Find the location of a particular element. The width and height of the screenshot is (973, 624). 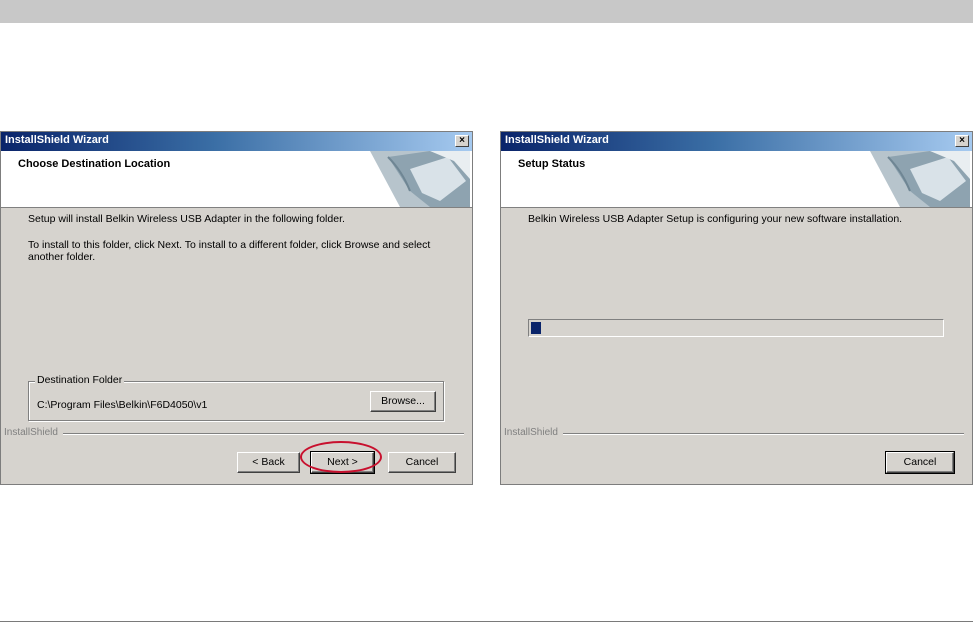

progress-fill is located at coordinates (536, 328).